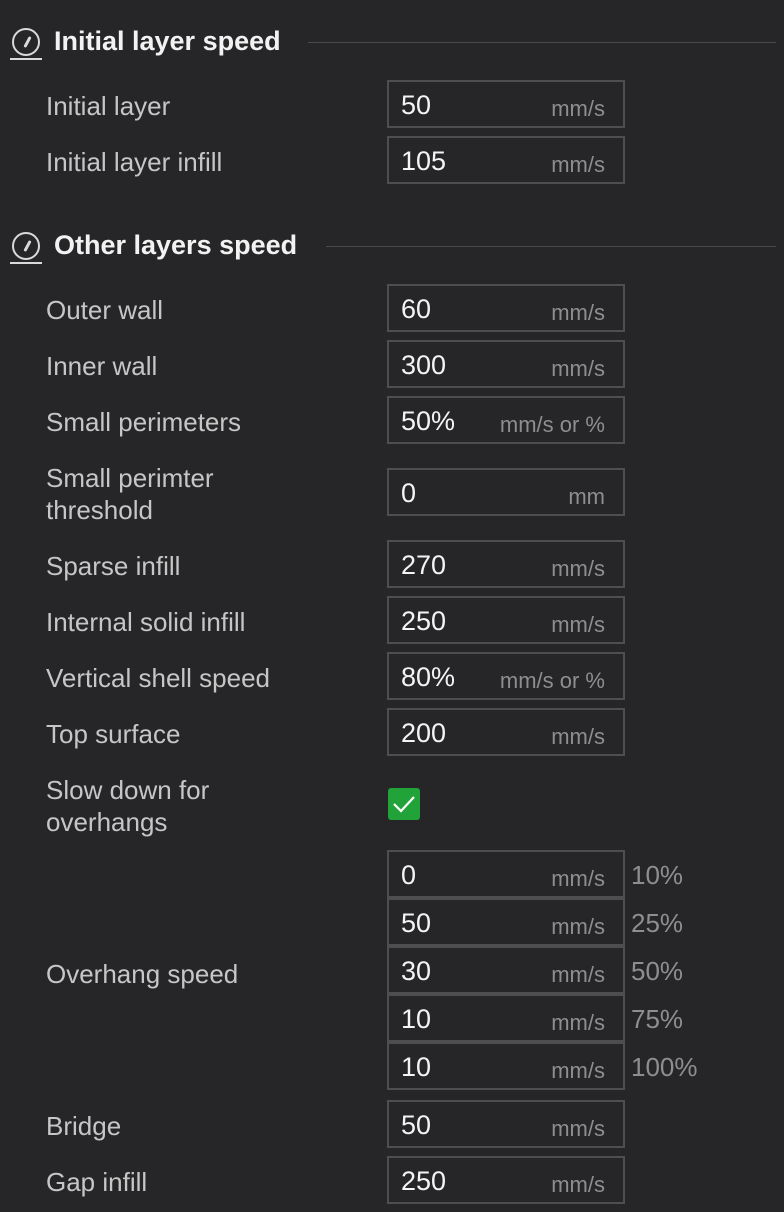 This screenshot has height=1212, width=784. Describe the element at coordinates (127, 806) in the screenshot. I see `slow-down-overhangs-label: Slow down for overhangs` at that location.